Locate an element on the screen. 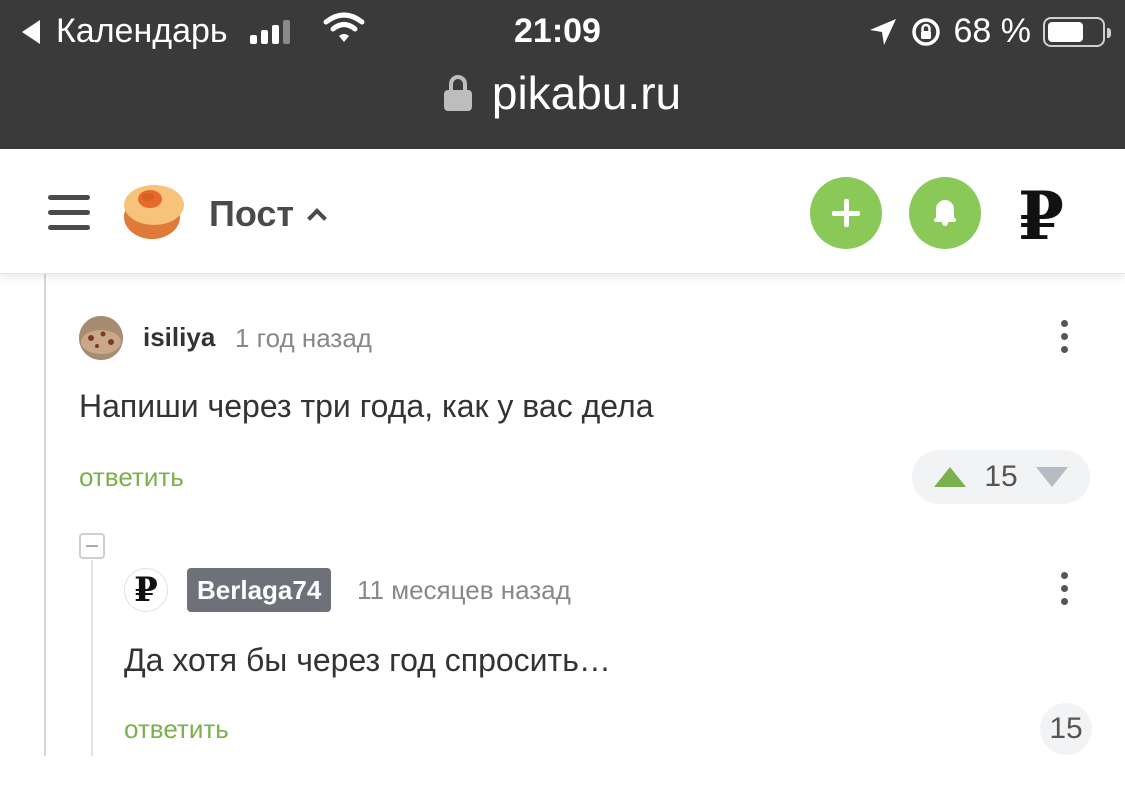 The image size is (1125, 794). rotation-lock-icon is located at coordinates (925, 31).